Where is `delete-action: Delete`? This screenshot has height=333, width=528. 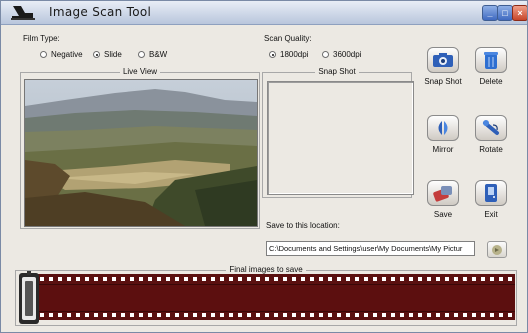
delete-action: Delete is located at coordinates (491, 66).